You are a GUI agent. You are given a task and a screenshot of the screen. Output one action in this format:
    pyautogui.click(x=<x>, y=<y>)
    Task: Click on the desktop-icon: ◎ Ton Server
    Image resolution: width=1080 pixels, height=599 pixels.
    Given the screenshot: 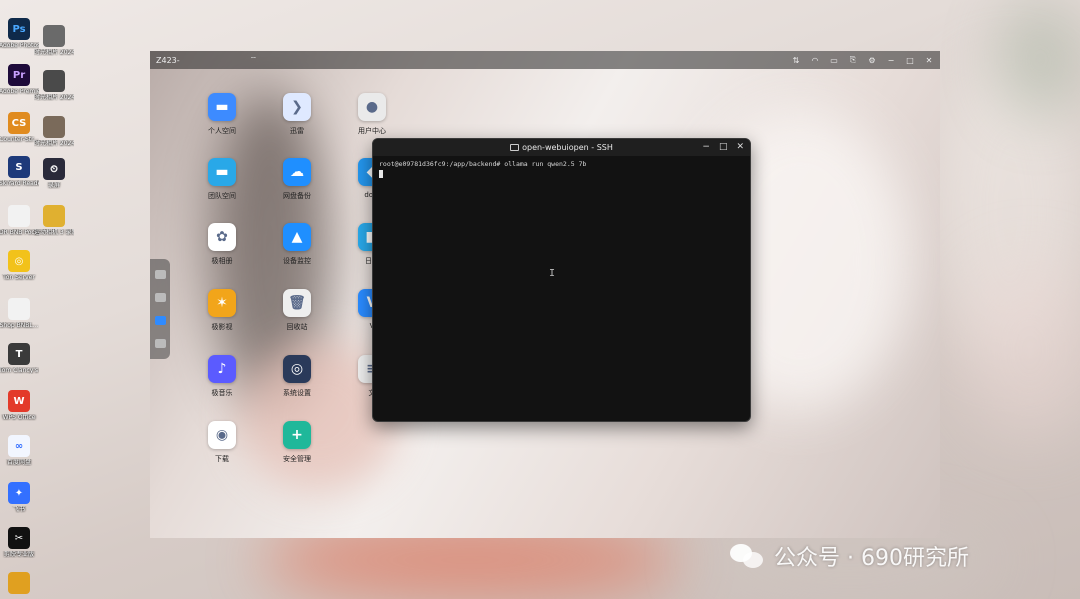 What is the action you would take?
    pyautogui.click(x=19, y=265)
    